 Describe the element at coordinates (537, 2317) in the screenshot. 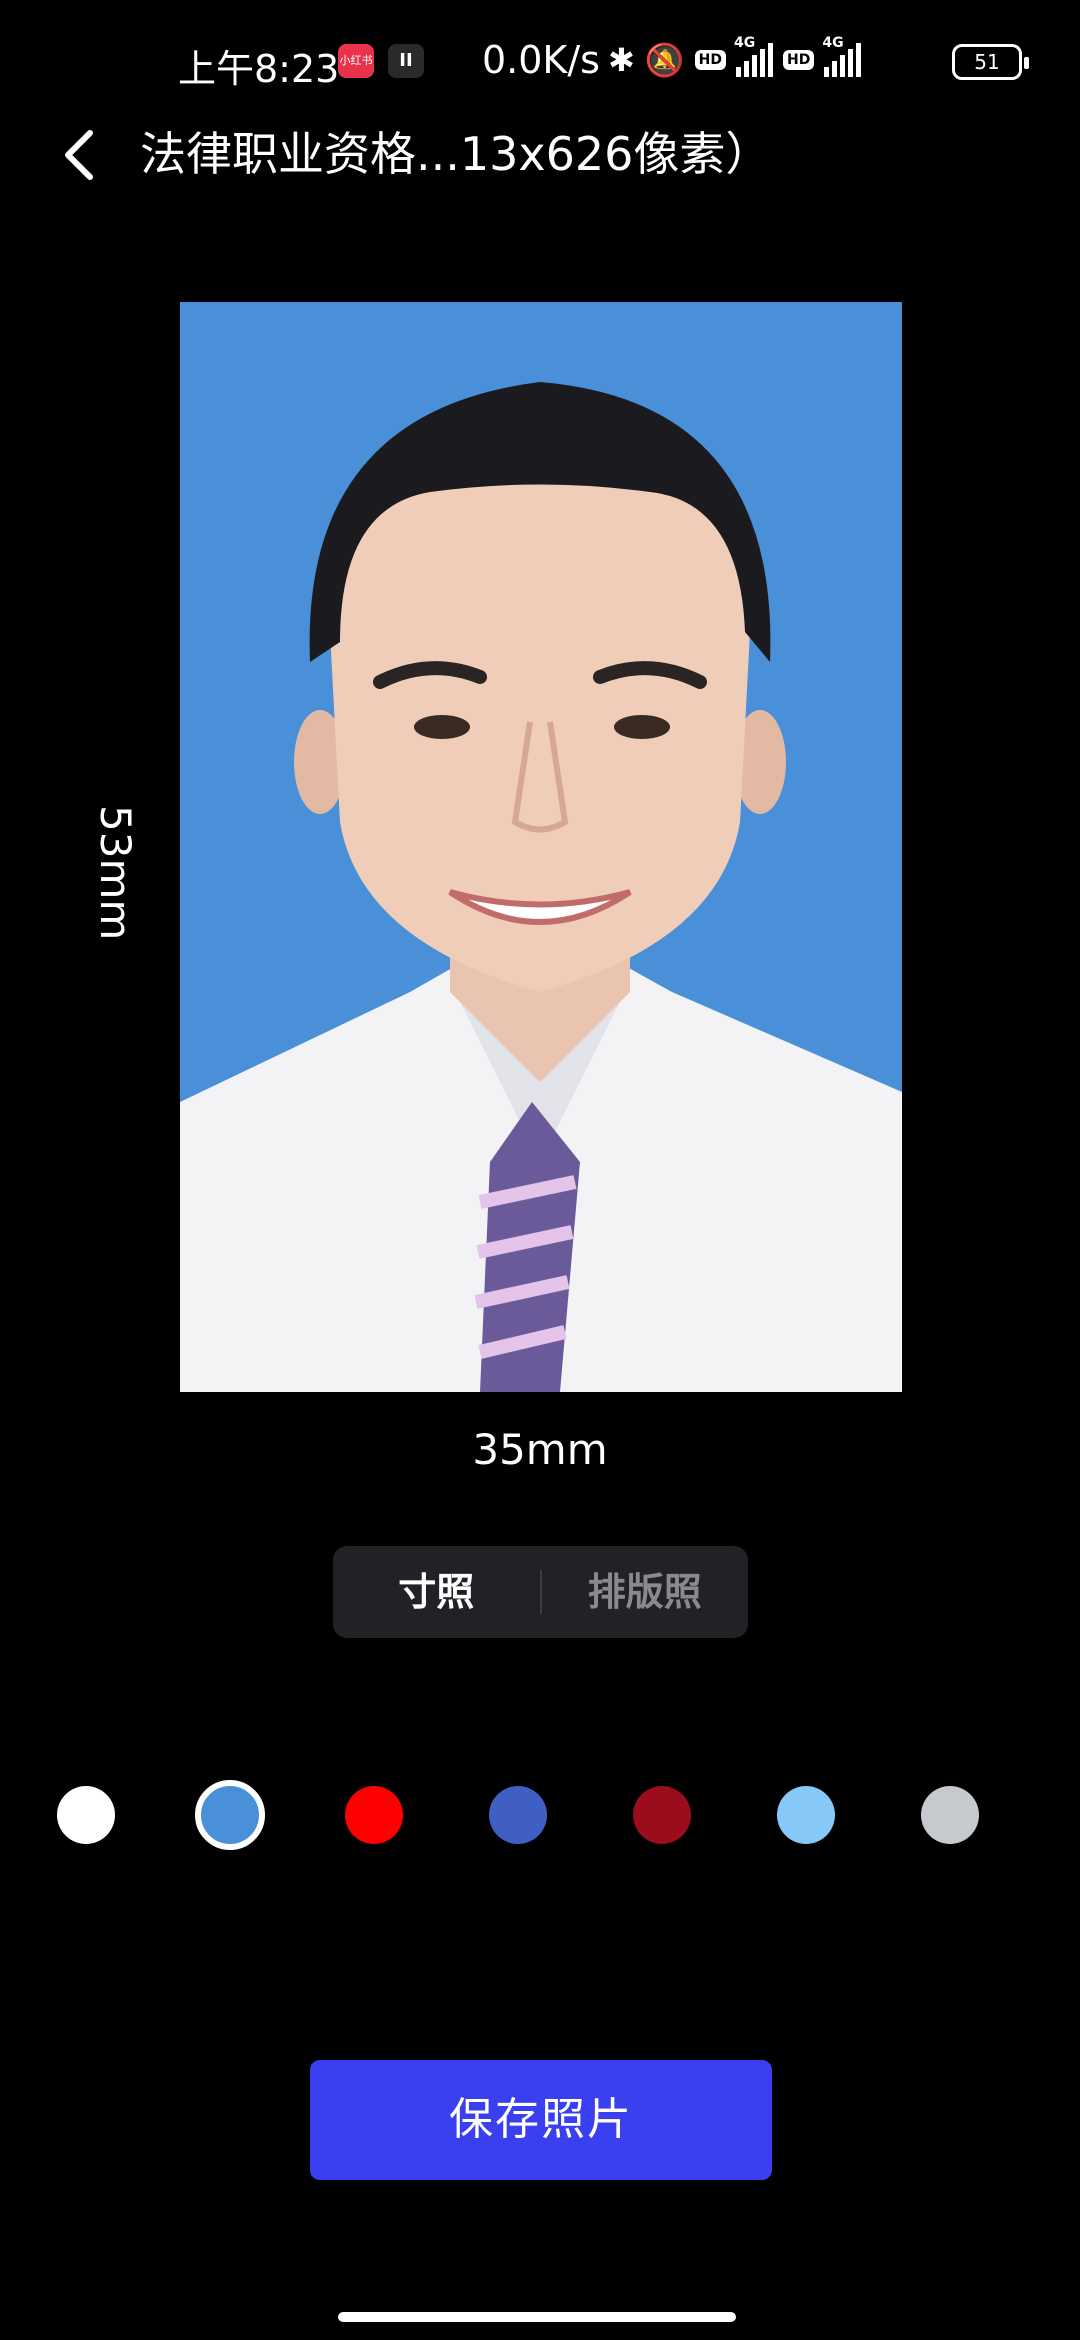

I see `home-indicator` at that location.